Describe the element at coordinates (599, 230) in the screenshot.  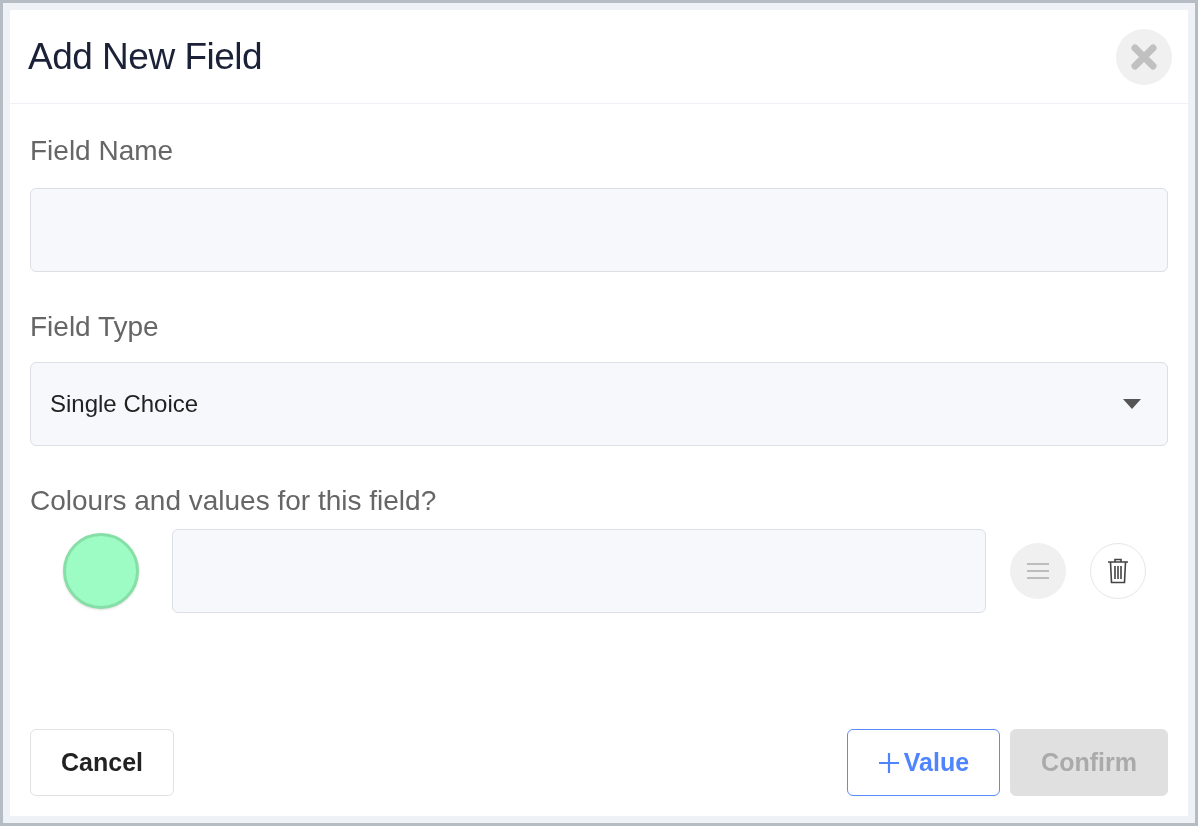
I see `input-field` at that location.